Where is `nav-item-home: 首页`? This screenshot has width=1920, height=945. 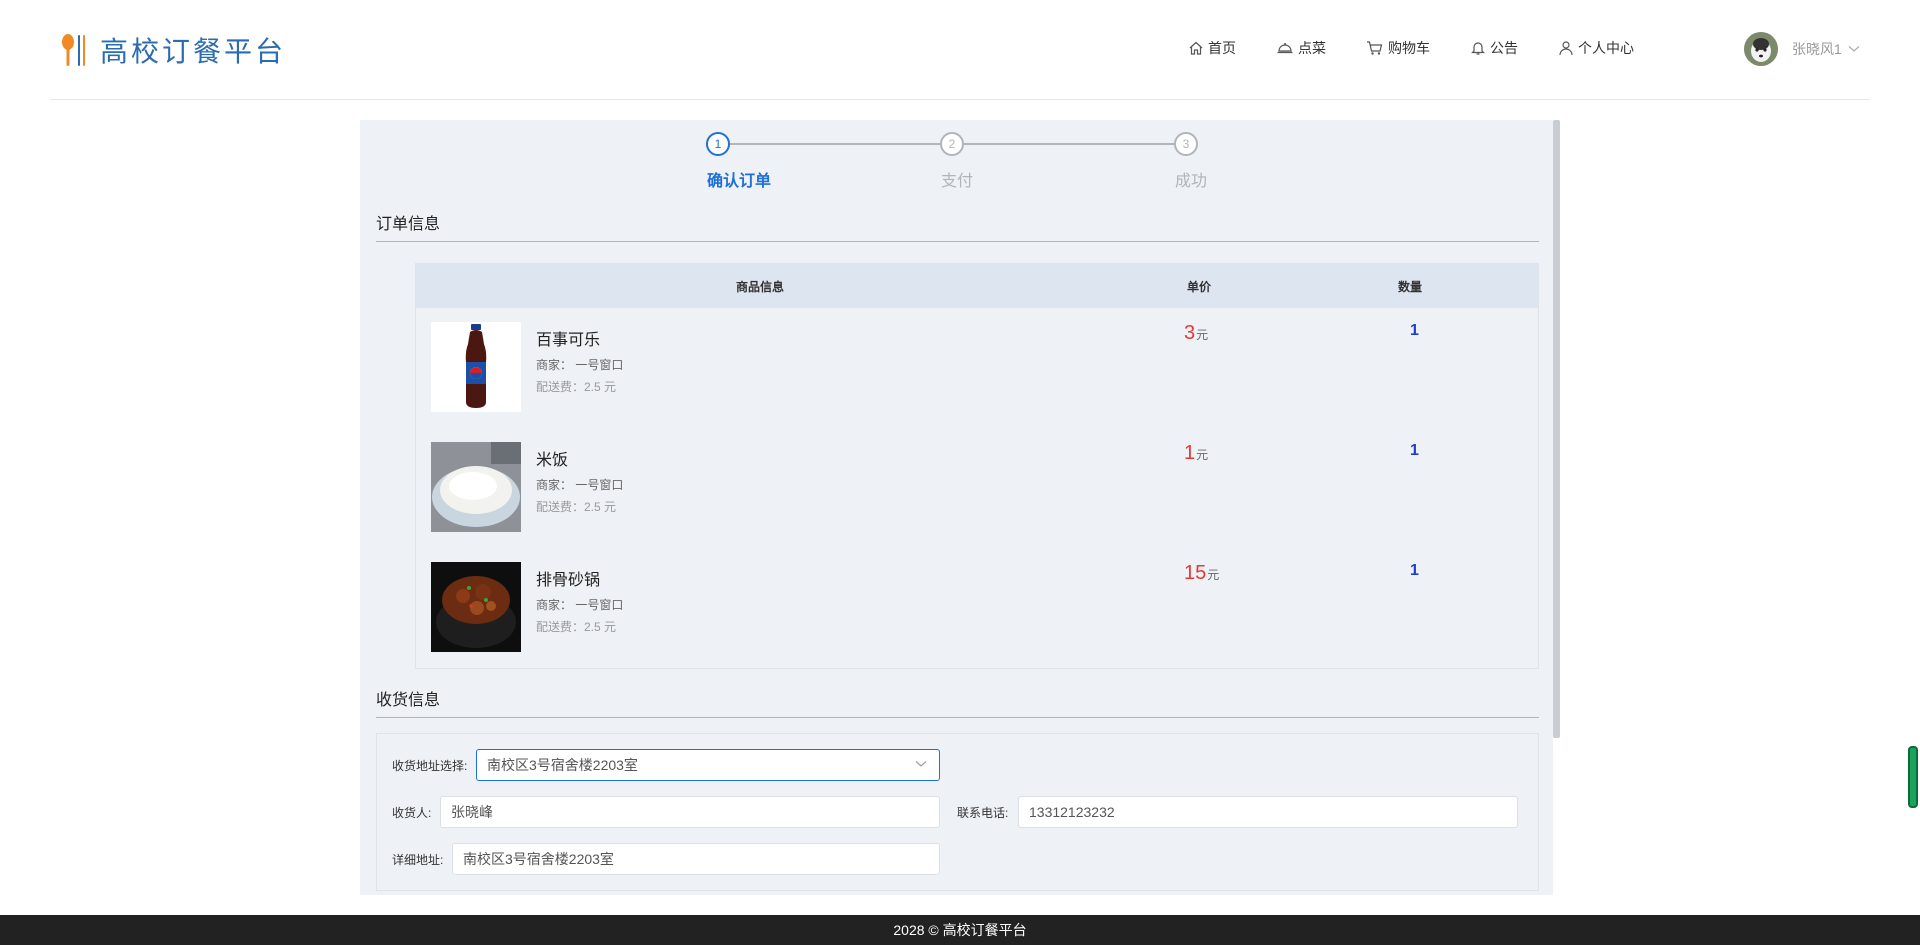 nav-item-home: 首页 is located at coordinates (1212, 48).